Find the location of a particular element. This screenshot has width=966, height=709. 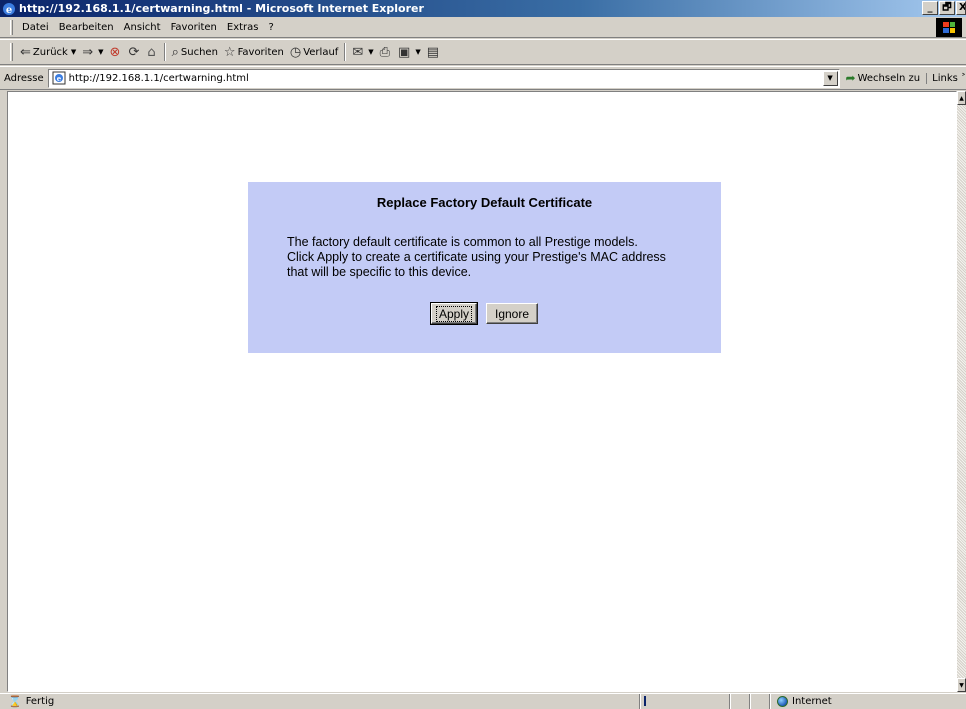

window-controls: _ 🗗 X is located at coordinates (943, 8).